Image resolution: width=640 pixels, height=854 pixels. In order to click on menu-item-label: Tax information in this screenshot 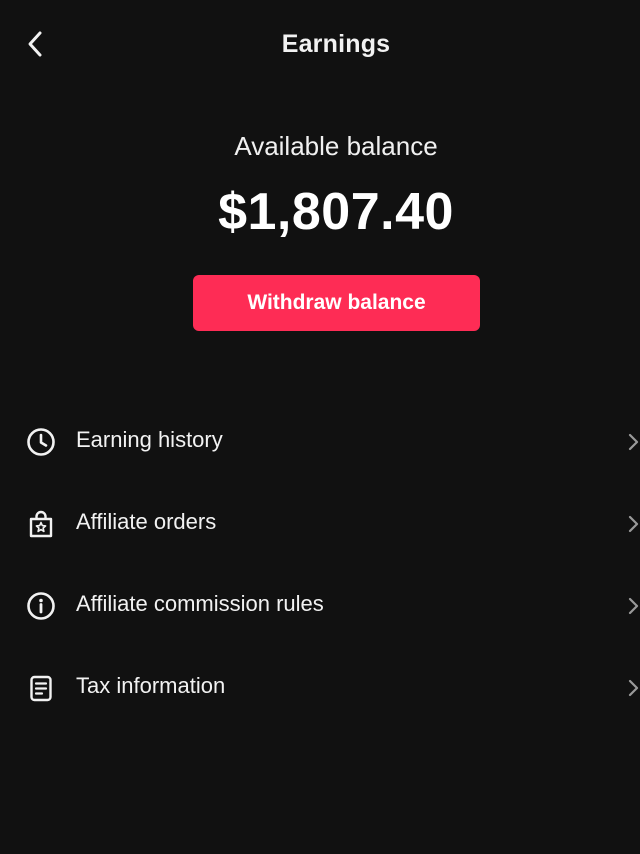, I will do `click(151, 685)`.